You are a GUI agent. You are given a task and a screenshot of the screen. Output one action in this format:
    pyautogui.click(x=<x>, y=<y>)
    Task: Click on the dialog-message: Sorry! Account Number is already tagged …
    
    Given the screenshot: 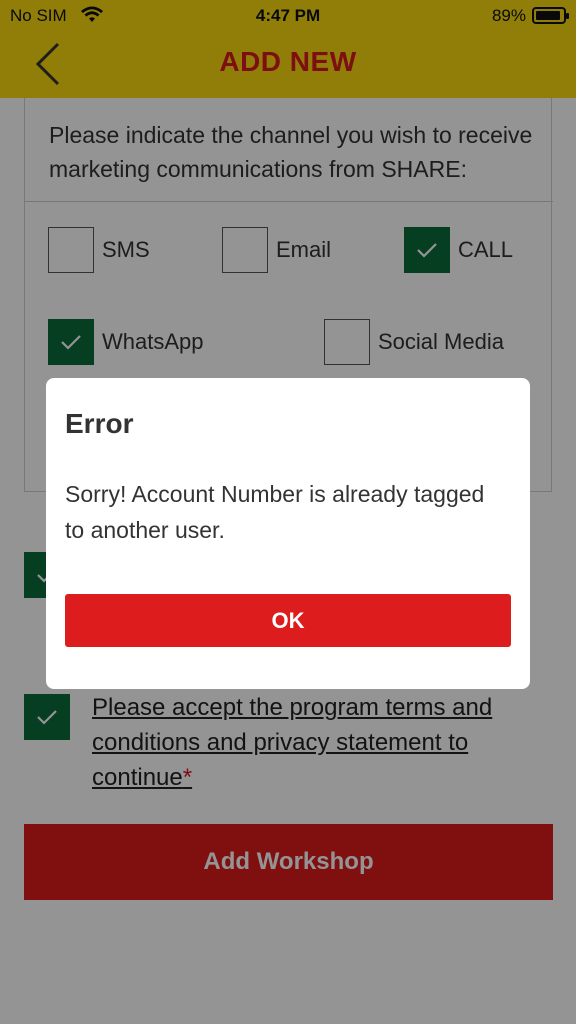 What is the action you would take?
    pyautogui.click(x=275, y=512)
    